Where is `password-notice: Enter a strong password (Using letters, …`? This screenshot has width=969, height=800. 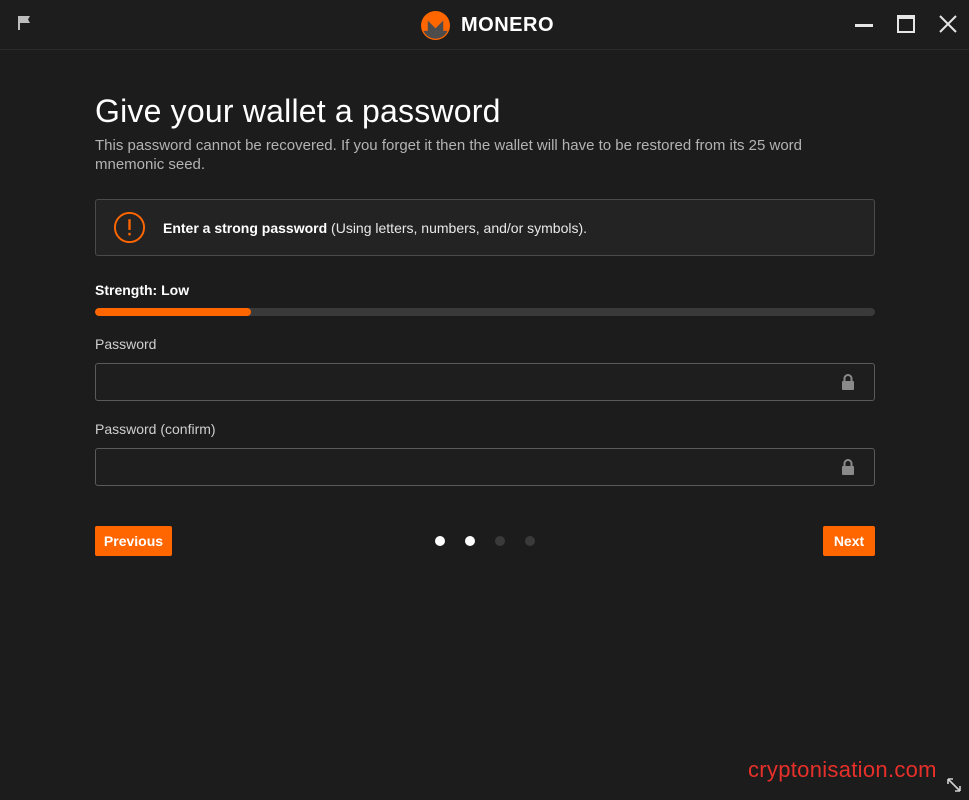
password-notice: Enter a strong password (Using letters, … is located at coordinates (485, 227).